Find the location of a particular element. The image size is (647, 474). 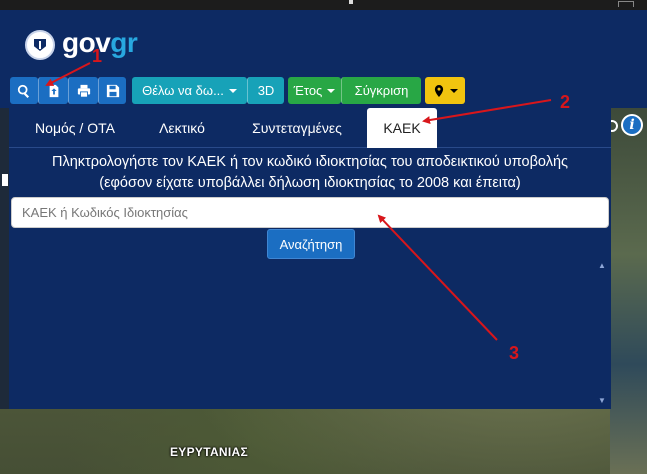

search-icon is located at coordinates (23, 91).